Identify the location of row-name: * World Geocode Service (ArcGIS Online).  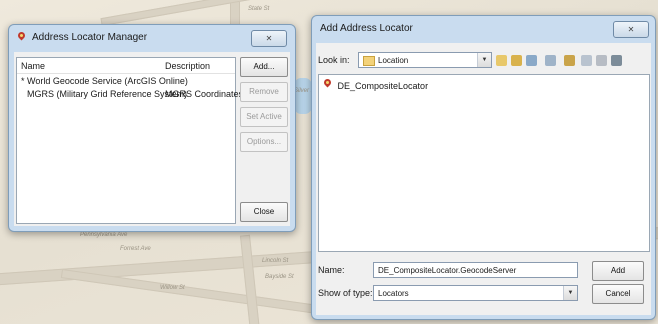
(104, 81).